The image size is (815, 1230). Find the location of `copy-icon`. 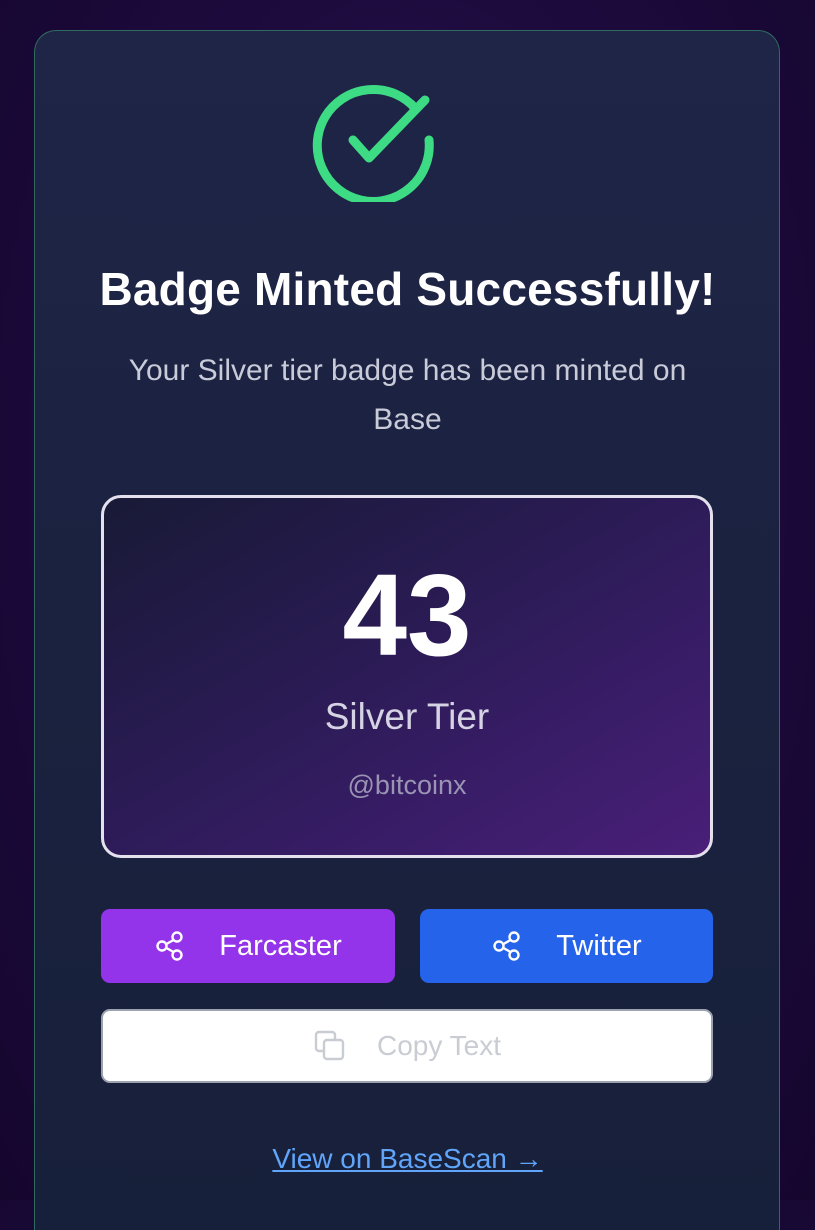

copy-icon is located at coordinates (330, 1046).